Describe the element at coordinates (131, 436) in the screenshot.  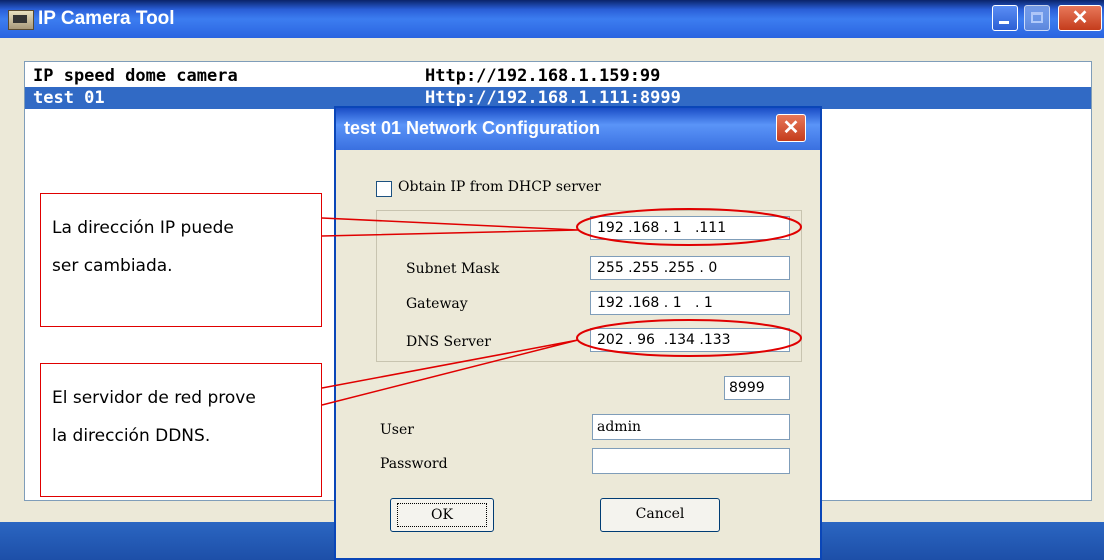
I see `callout-dns-line2: la dirección DDNS.` at that location.